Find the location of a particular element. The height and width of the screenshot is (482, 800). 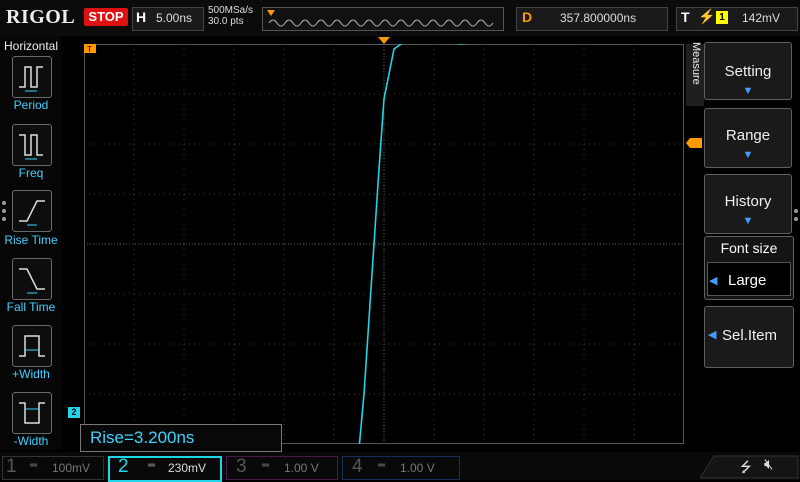

memory-waveform-icon is located at coordinates (380, 18).